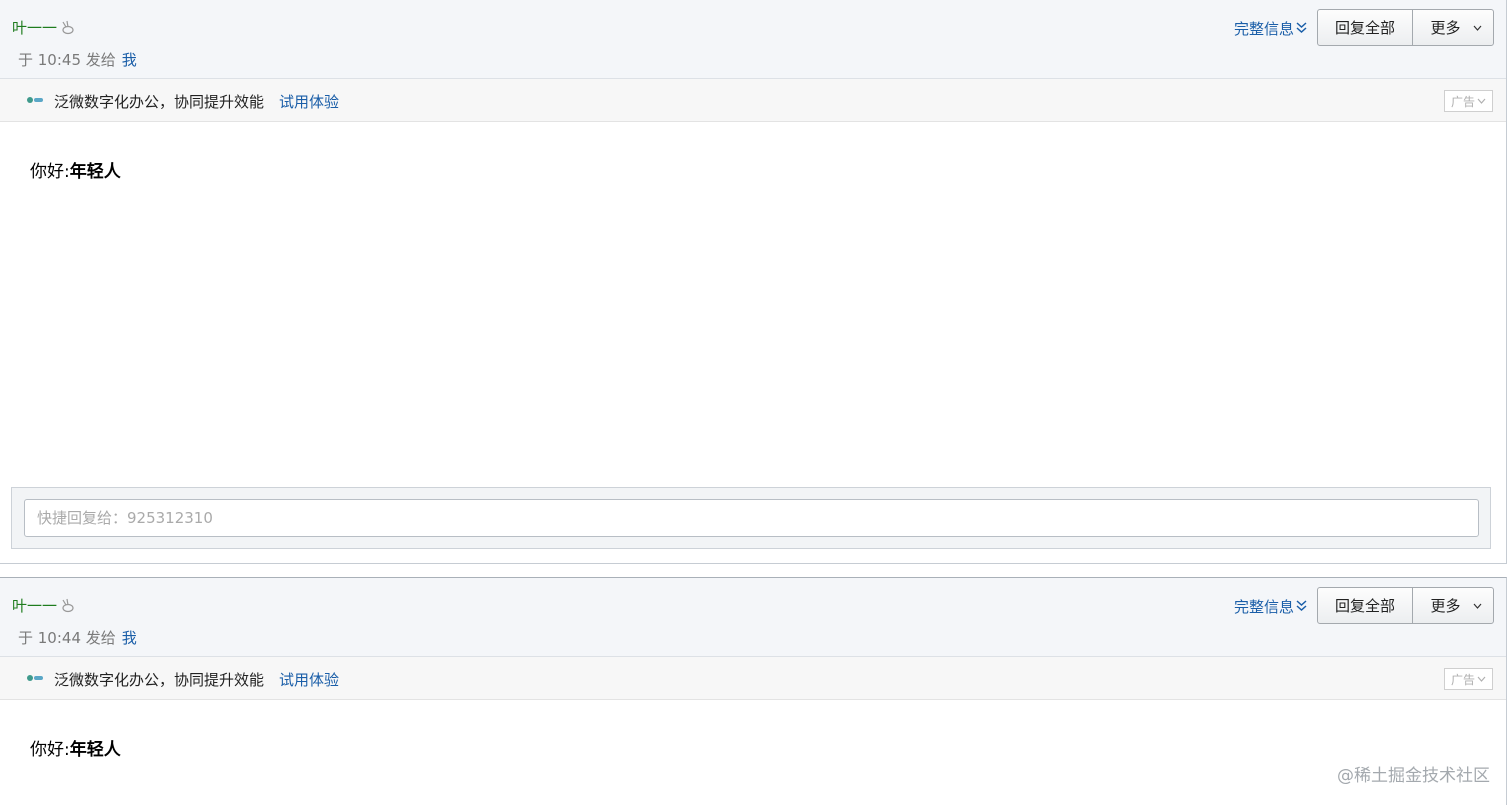 The width and height of the screenshot is (1512, 805). Describe the element at coordinates (67, 637) in the screenshot. I see `send-time: 于 10:44 发给` at that location.